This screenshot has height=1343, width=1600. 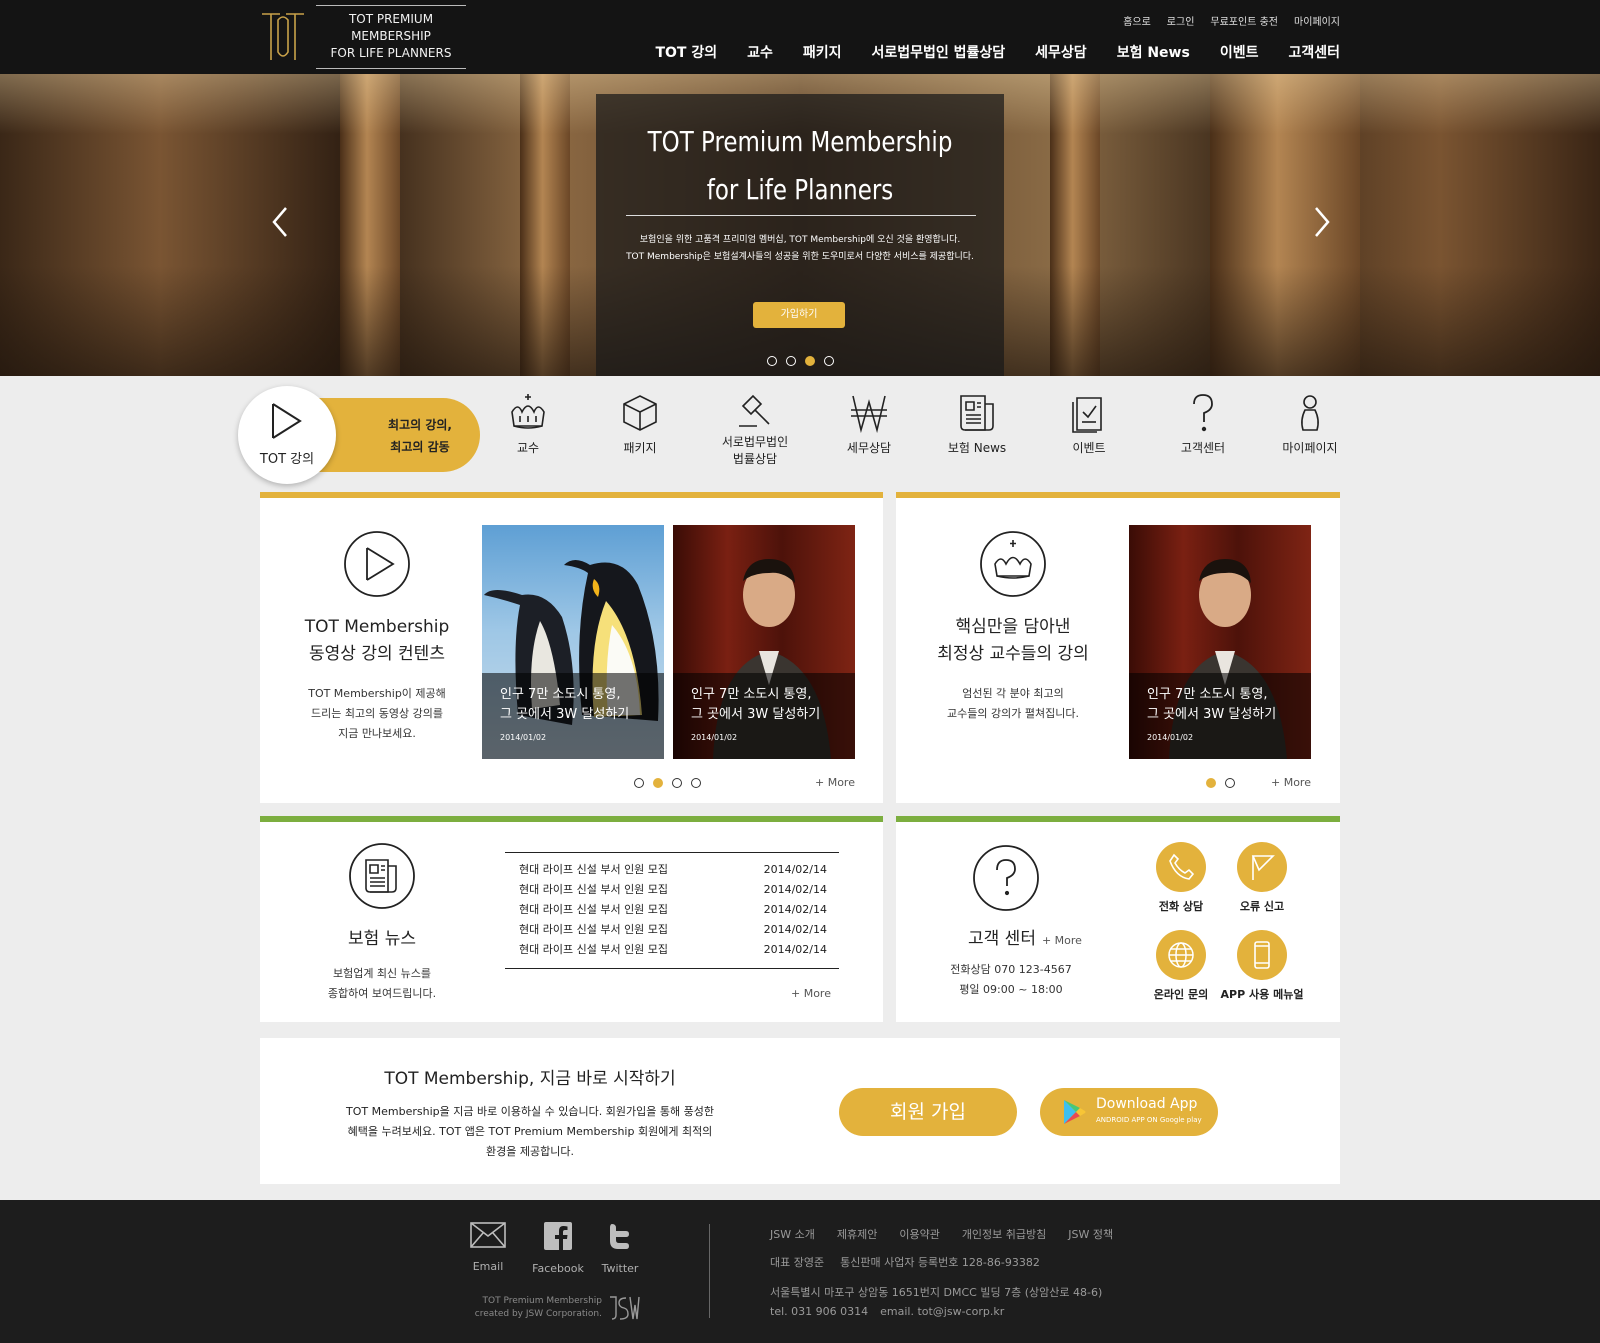 What do you see at coordinates (764, 642) in the screenshot?
I see `lecture-thumbnail-2: 인구 7만 소도시 통영, 그 곳에서 3W 달성하기 2014/01/02` at bounding box center [764, 642].